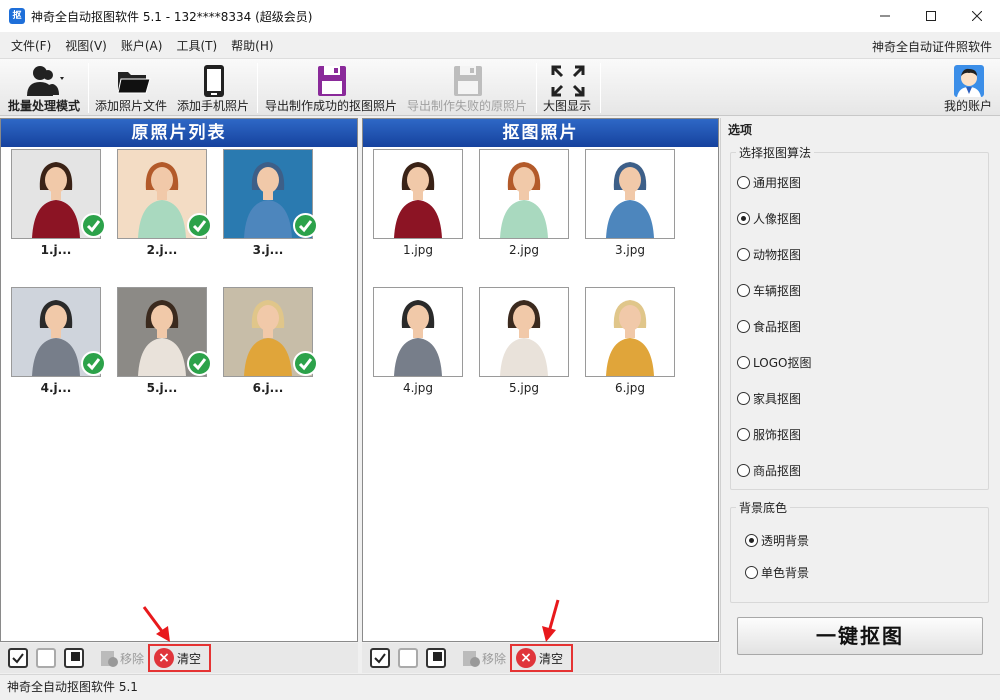 This screenshot has width=1000, height=700. I want to click on cutout-photo-filename: 6.jpg, so click(630, 388).